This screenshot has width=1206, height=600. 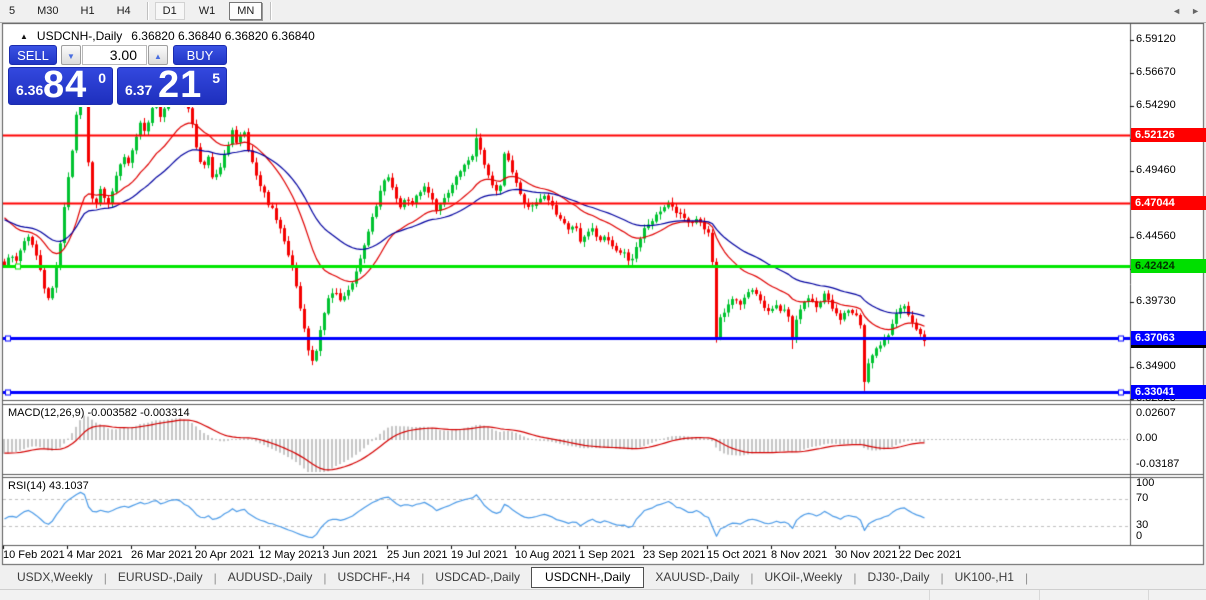 What do you see at coordinates (984, 577) in the screenshot?
I see `chart-tab-uk100: UK100-,H1` at bounding box center [984, 577].